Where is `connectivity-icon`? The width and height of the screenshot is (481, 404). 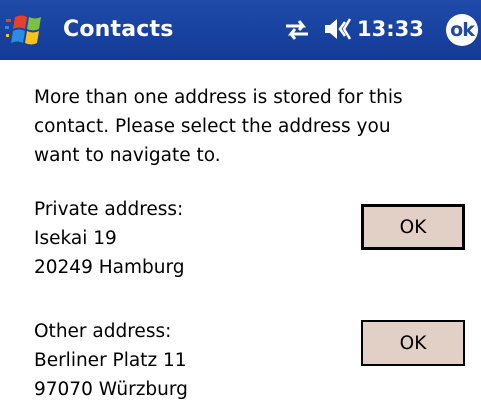
connectivity-icon is located at coordinates (297, 30).